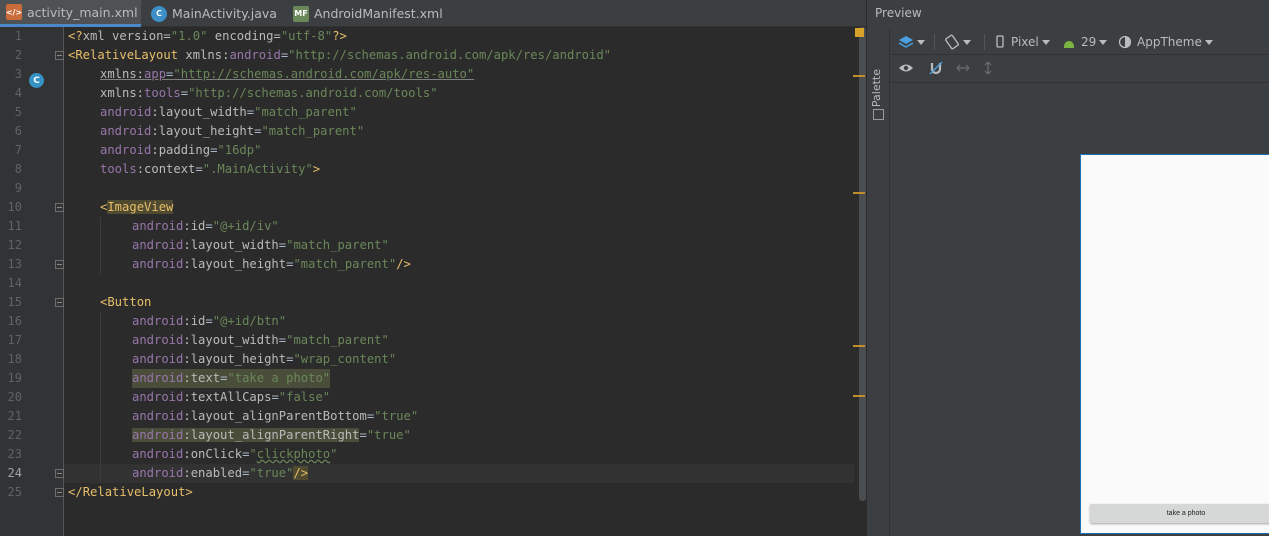  Describe the element at coordinates (264, 359) in the screenshot. I see `code-line-18: android:layout_height="wrap_content"` at that location.